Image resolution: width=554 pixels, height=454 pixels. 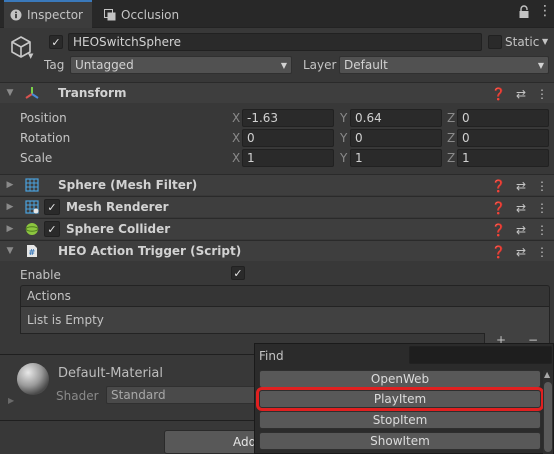 What do you see at coordinates (522, 42) in the screenshot?
I see `static-label: Static` at bounding box center [522, 42].